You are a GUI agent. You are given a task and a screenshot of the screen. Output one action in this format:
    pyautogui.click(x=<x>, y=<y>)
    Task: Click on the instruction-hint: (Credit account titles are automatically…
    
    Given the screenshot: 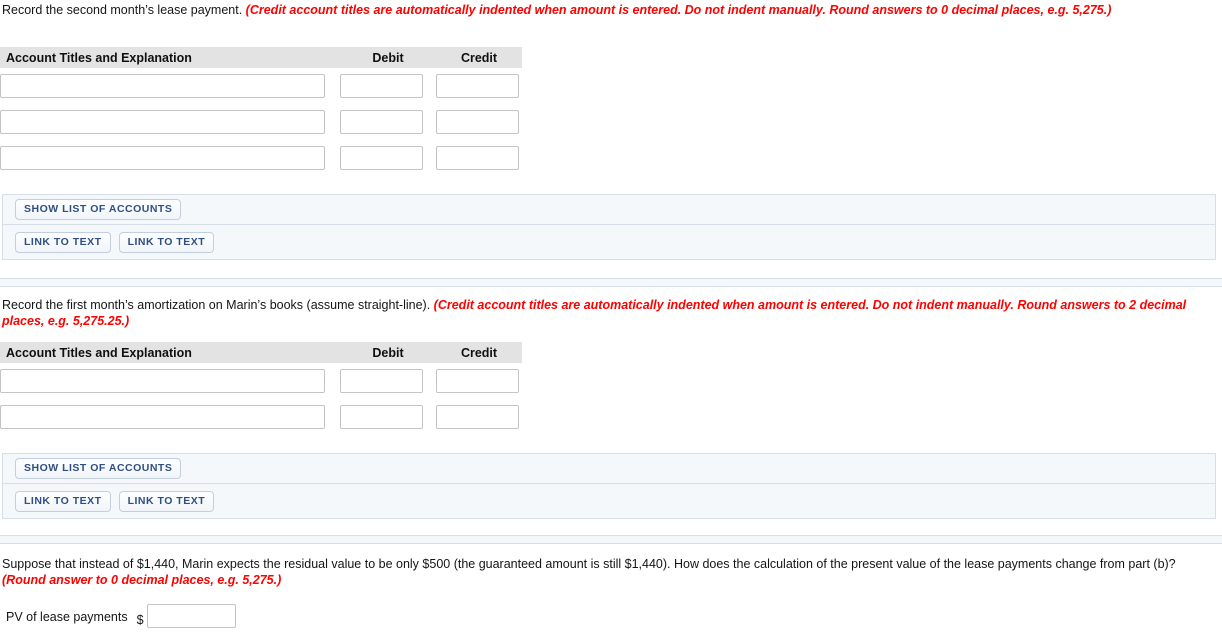 What is the action you would take?
    pyautogui.click(x=678, y=10)
    